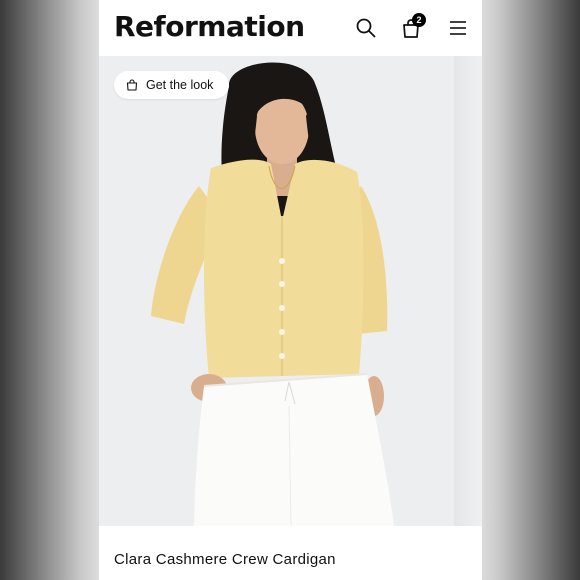 This screenshot has height=580, width=580. Describe the element at coordinates (366, 28) in the screenshot. I see `search-icon` at that location.